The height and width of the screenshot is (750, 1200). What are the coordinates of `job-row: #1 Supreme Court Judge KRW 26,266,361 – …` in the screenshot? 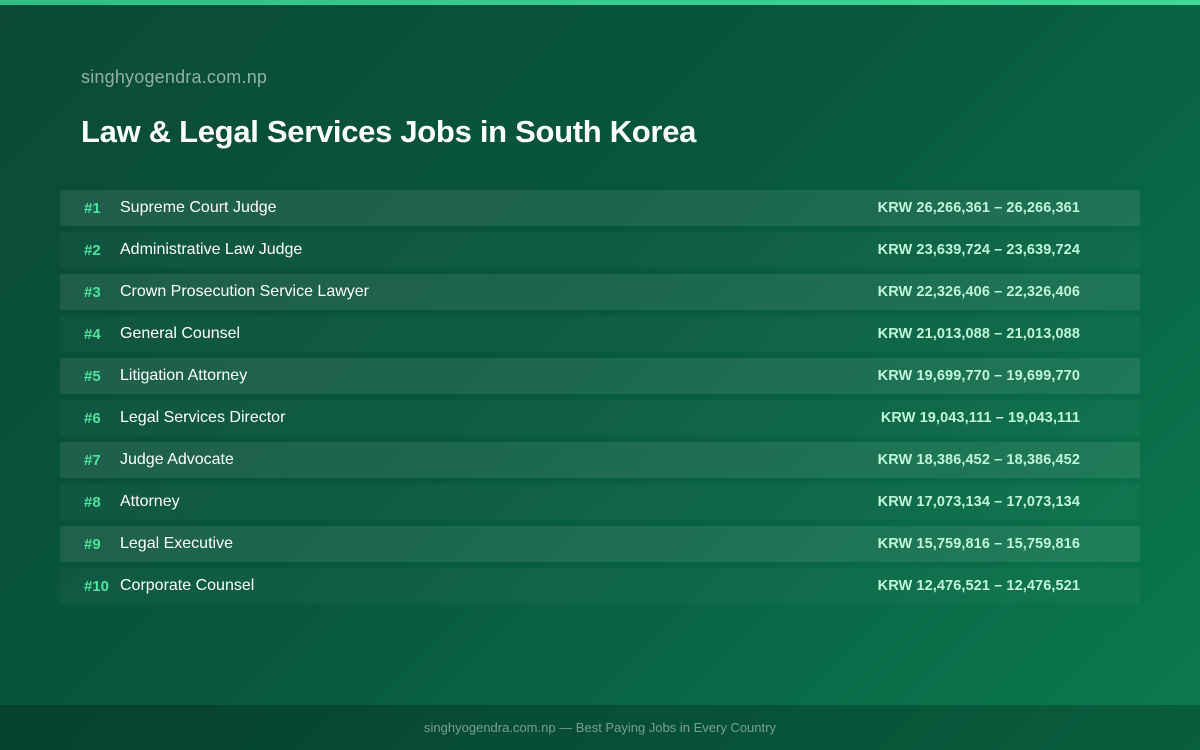 It's located at (600, 208).